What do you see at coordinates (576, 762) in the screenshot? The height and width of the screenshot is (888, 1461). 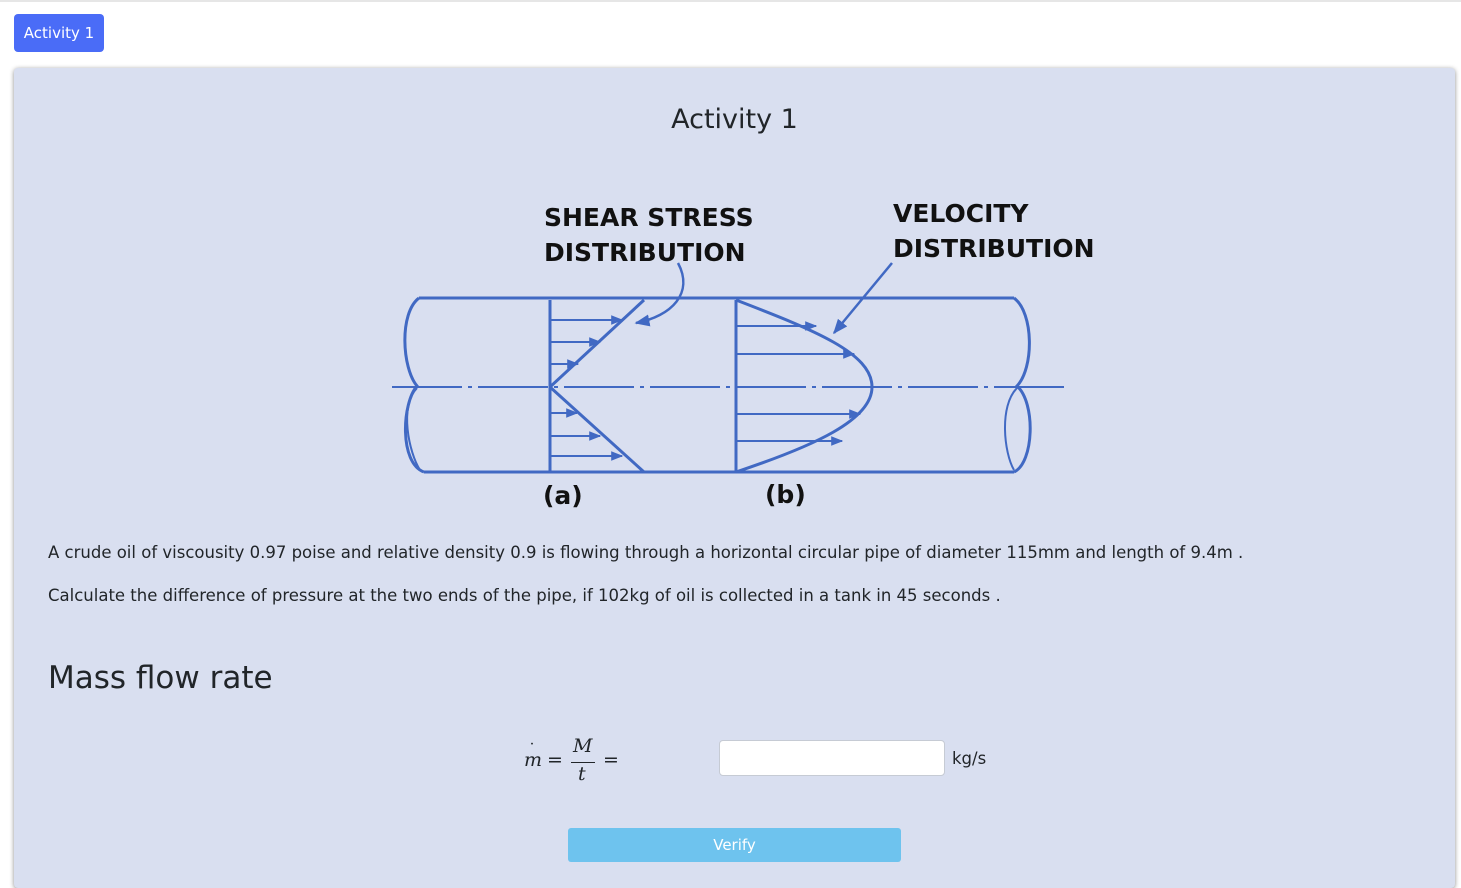 I see `mass-flow-formula: ˙ m = M t =` at bounding box center [576, 762].